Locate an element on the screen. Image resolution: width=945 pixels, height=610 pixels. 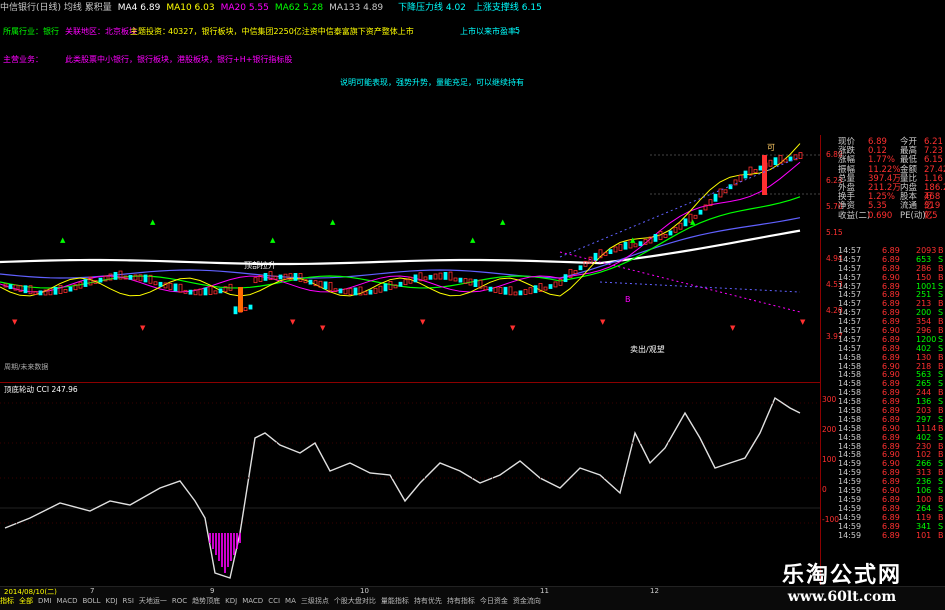
tick-row: 14:59 6.89 101 B is located at coordinates (891, 535).